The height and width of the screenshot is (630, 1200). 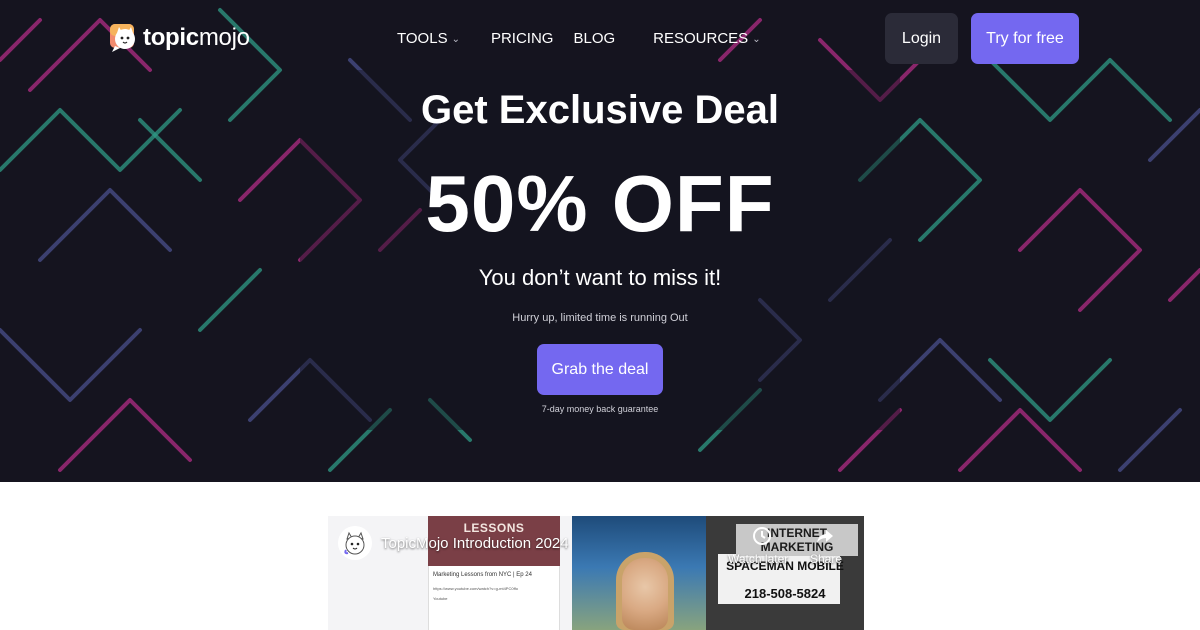 I want to click on video-title: TopicMojo Introduction 2024, so click(x=475, y=543).